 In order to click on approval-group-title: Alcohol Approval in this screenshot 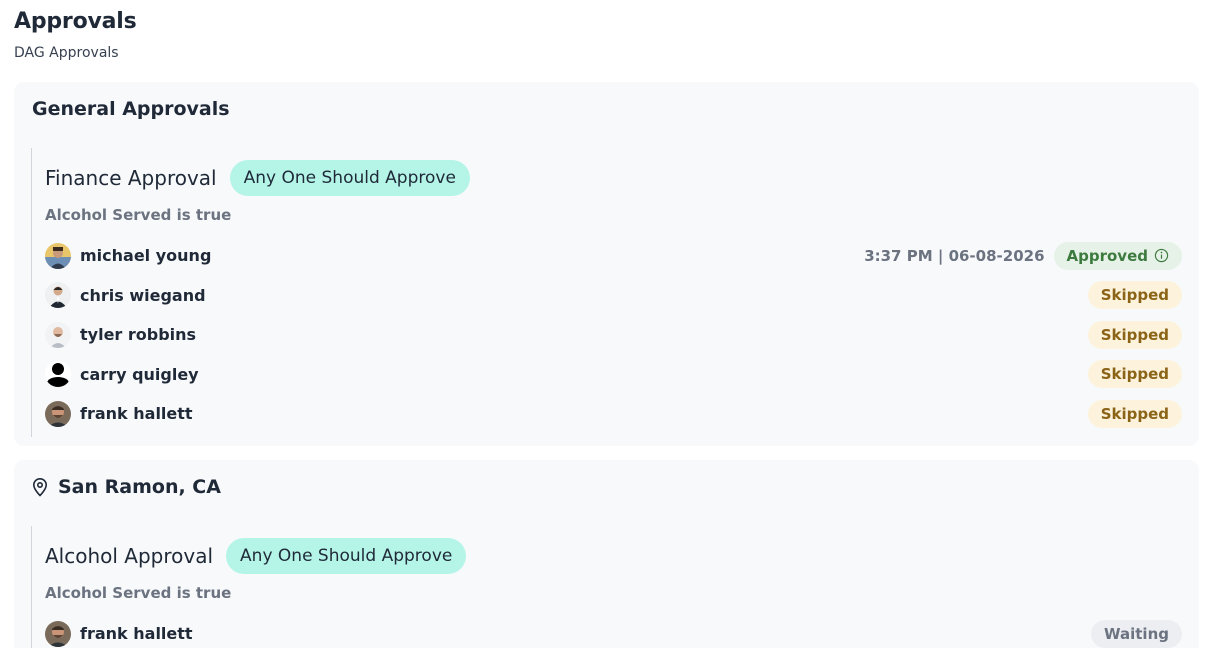, I will do `click(129, 556)`.